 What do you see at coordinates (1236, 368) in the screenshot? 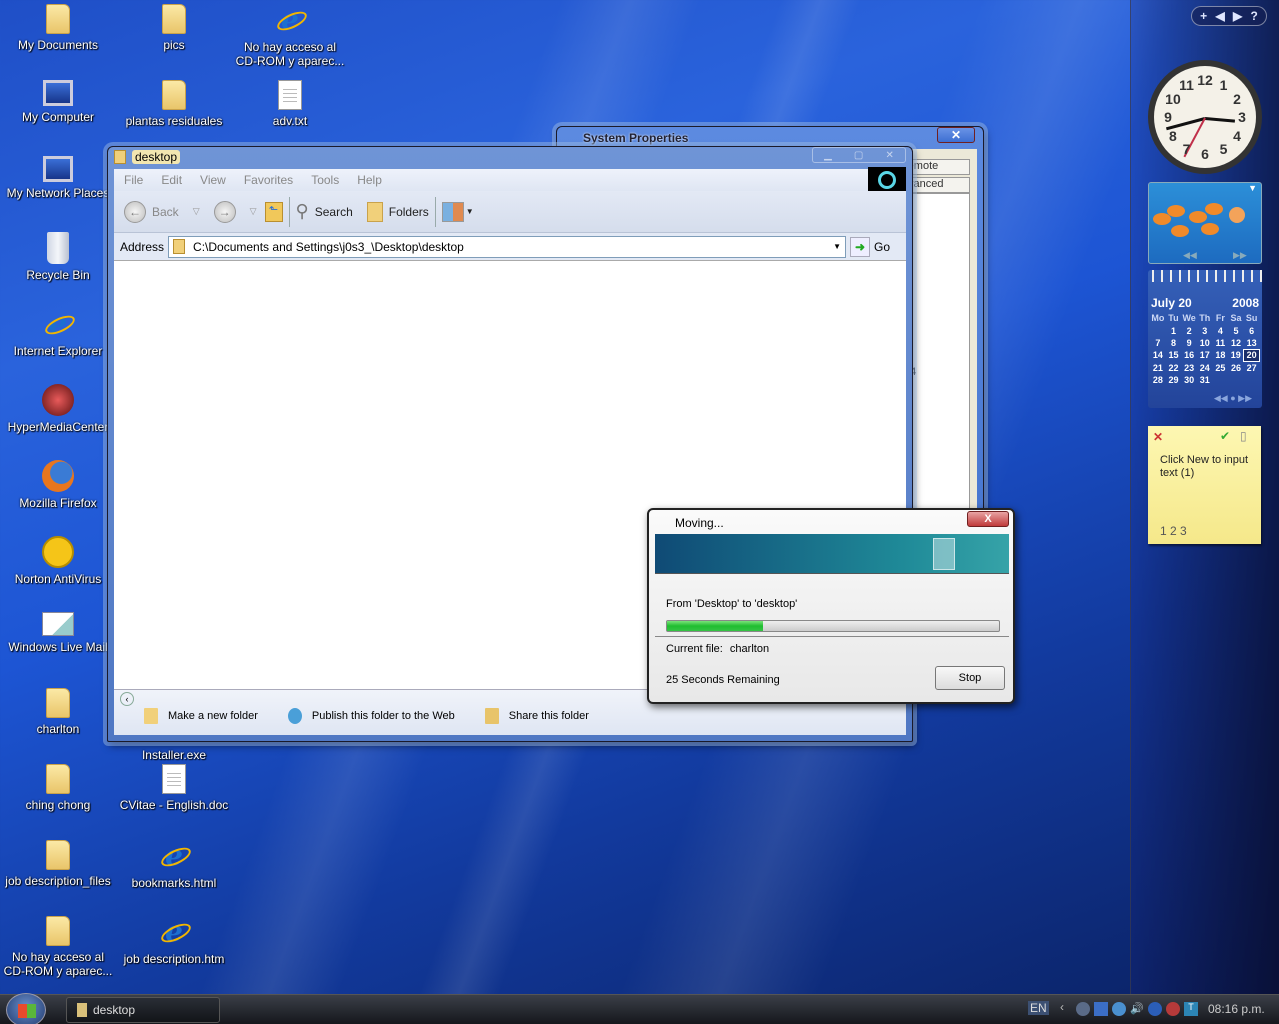
I see `calendar-day: 26` at bounding box center [1236, 368].